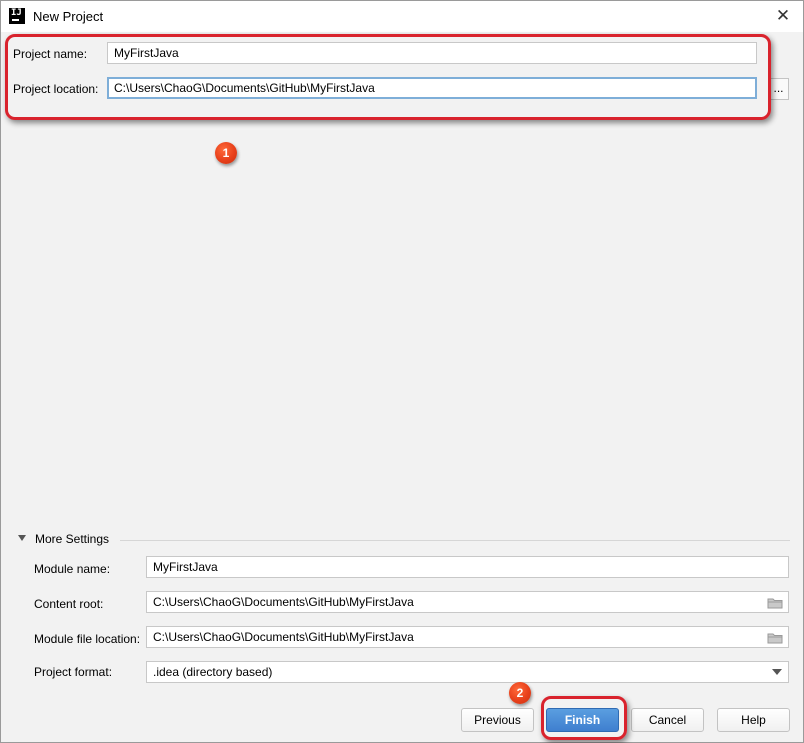  I want to click on window-title: New Project, so click(68, 16).